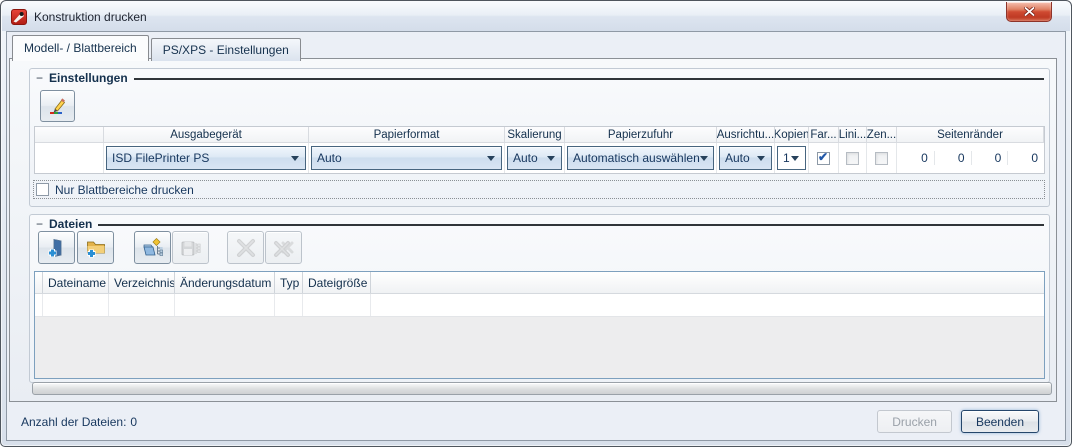 This screenshot has width=1072, height=447. I want to click on sheet-areas-only-row: Nur Blattbereiche drucken, so click(539, 189).